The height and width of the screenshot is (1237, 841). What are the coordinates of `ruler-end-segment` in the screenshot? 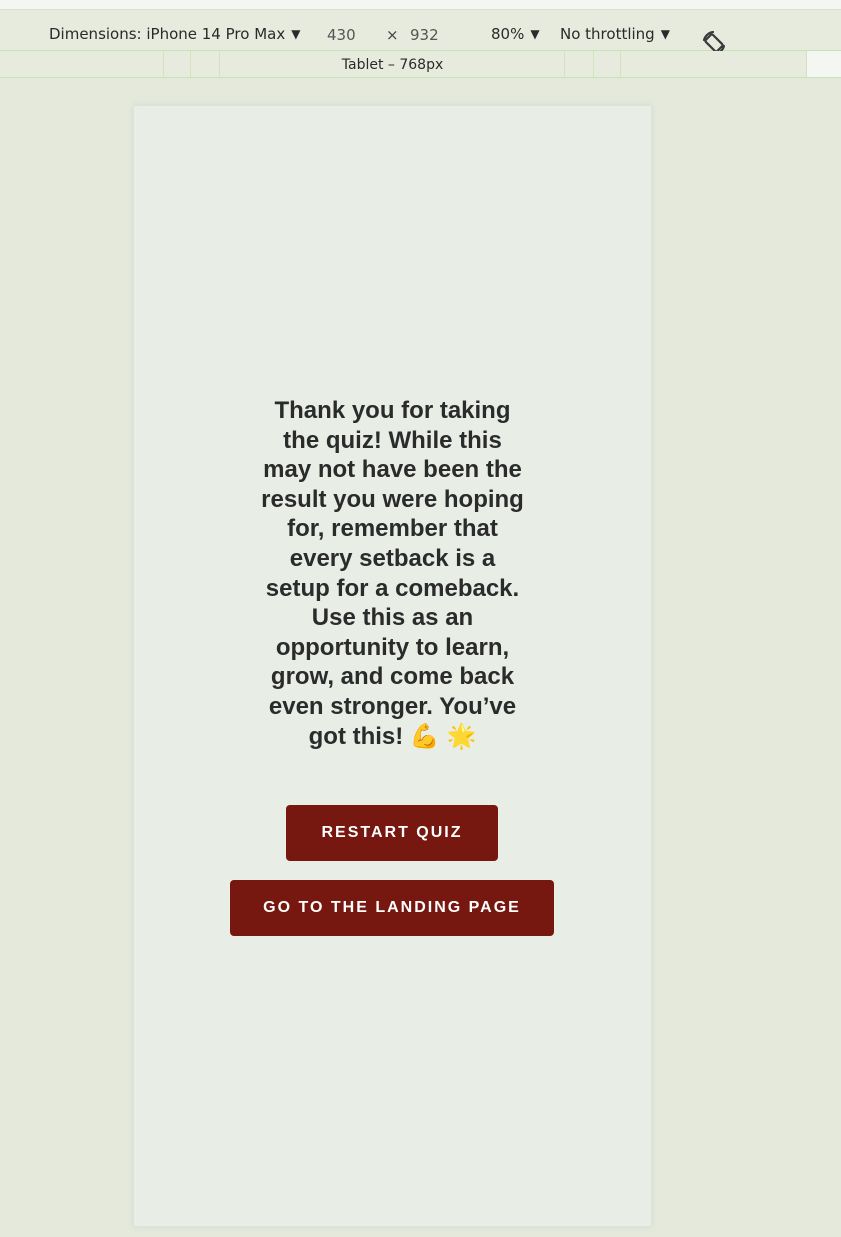 It's located at (823, 64).